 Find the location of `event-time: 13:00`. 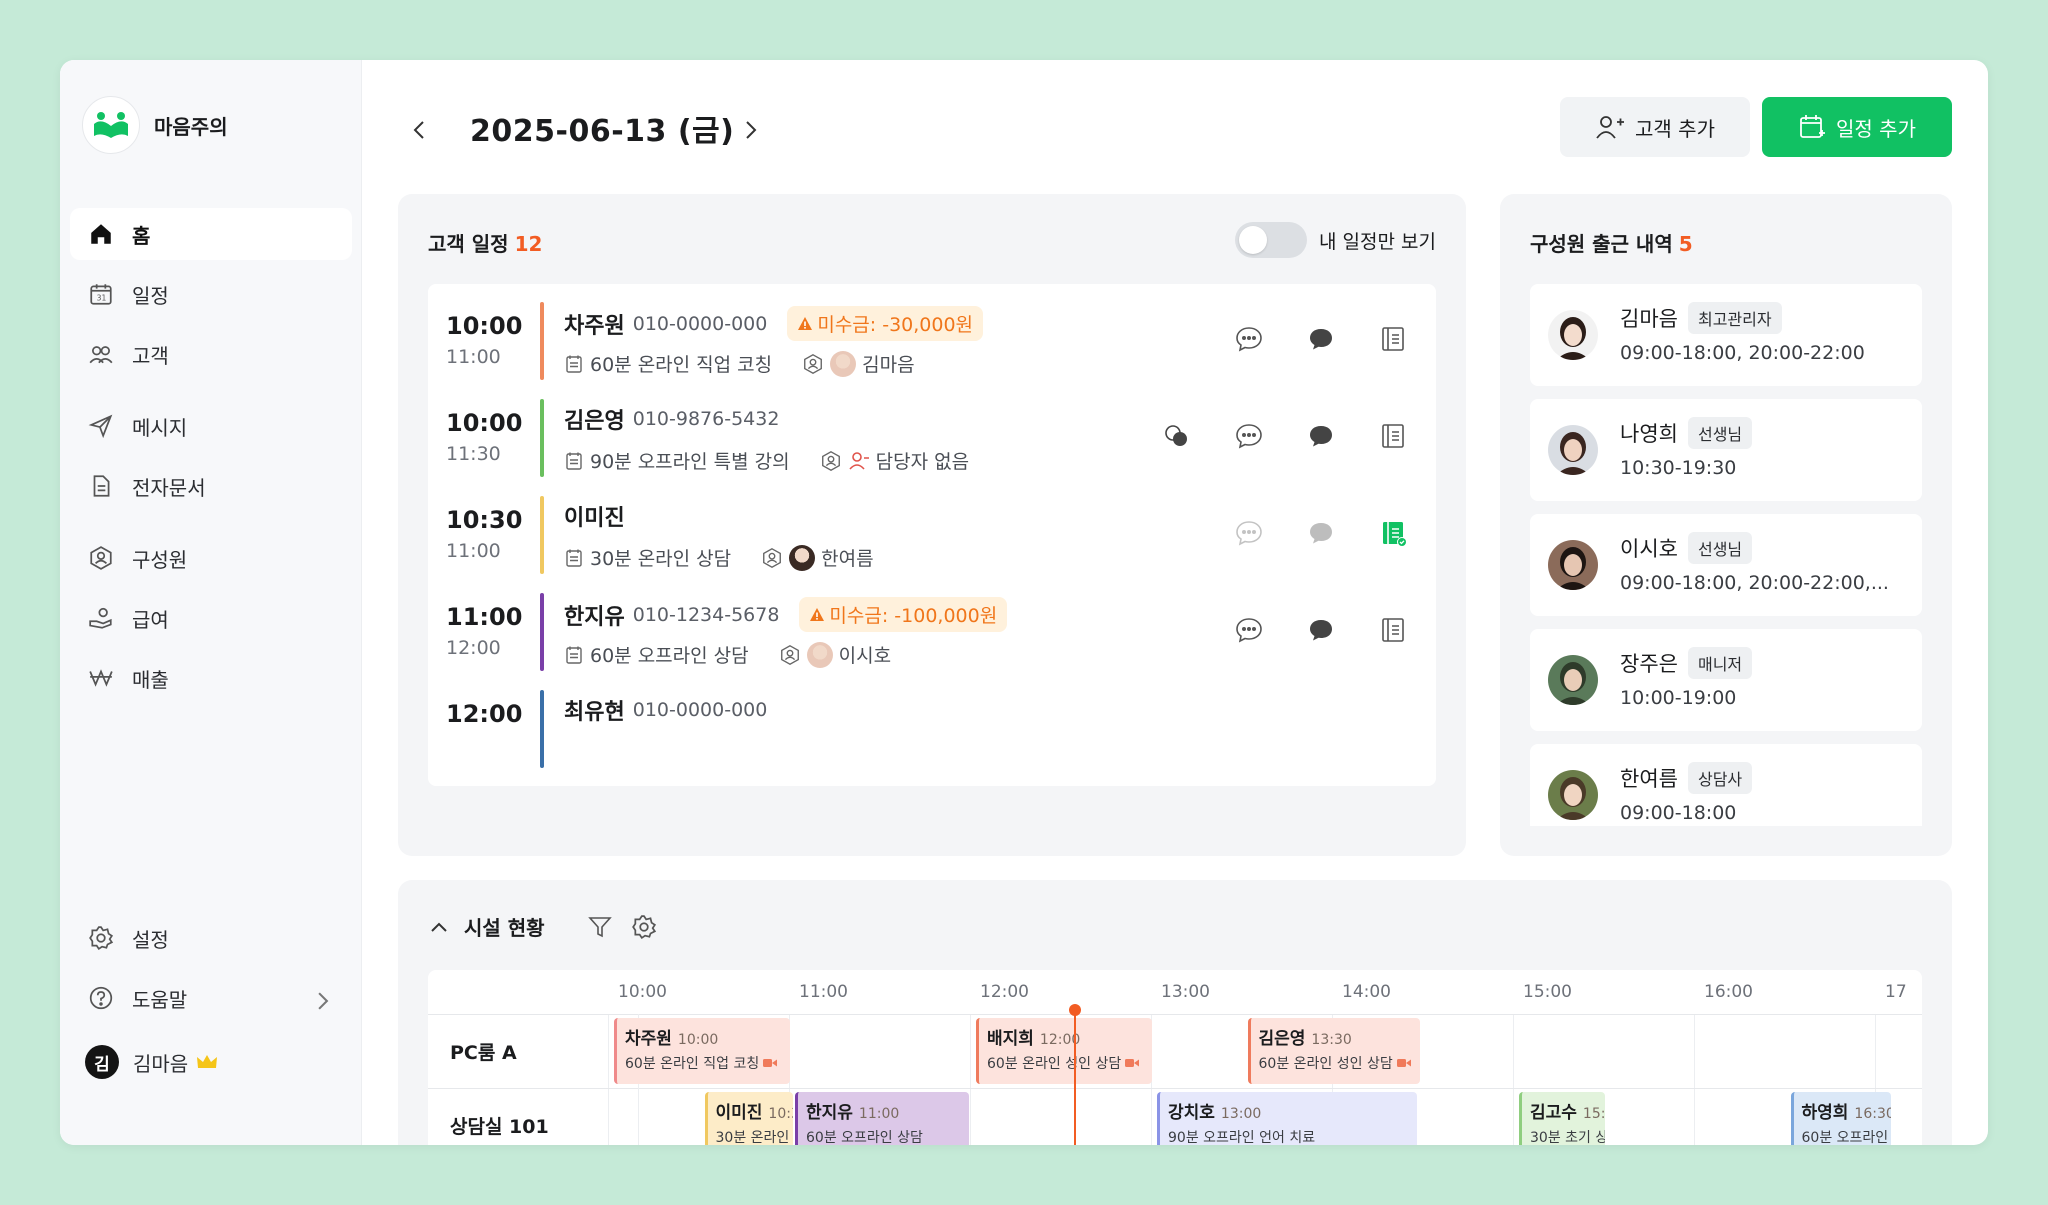

event-time: 13:00 is located at coordinates (1241, 1114).